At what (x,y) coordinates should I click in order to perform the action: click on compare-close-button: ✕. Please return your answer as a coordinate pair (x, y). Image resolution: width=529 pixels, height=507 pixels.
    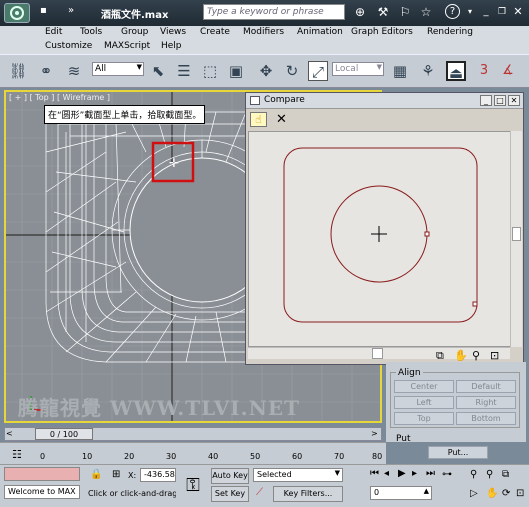
    Looking at the image, I should click on (514, 100).